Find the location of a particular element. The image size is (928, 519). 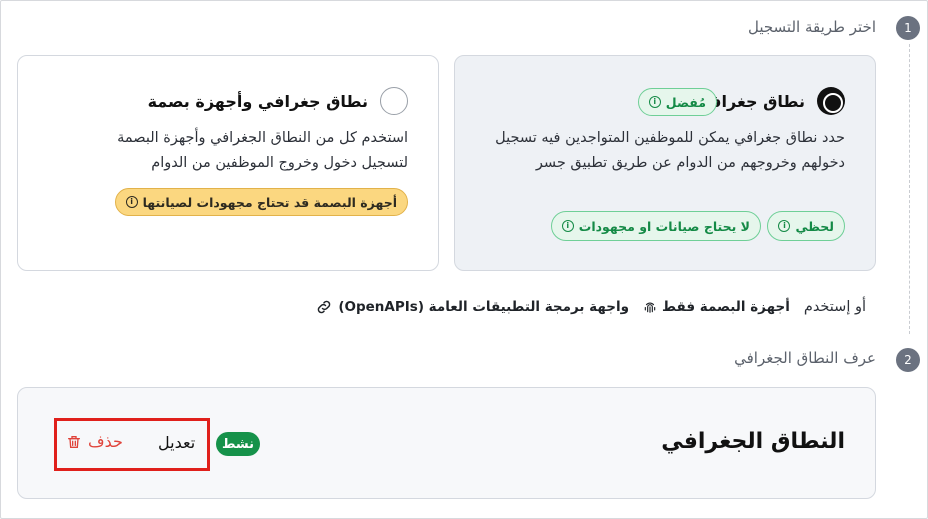

tag-no-maintenance: لا يحتاج صيانات او مجهودات i is located at coordinates (655, 226).